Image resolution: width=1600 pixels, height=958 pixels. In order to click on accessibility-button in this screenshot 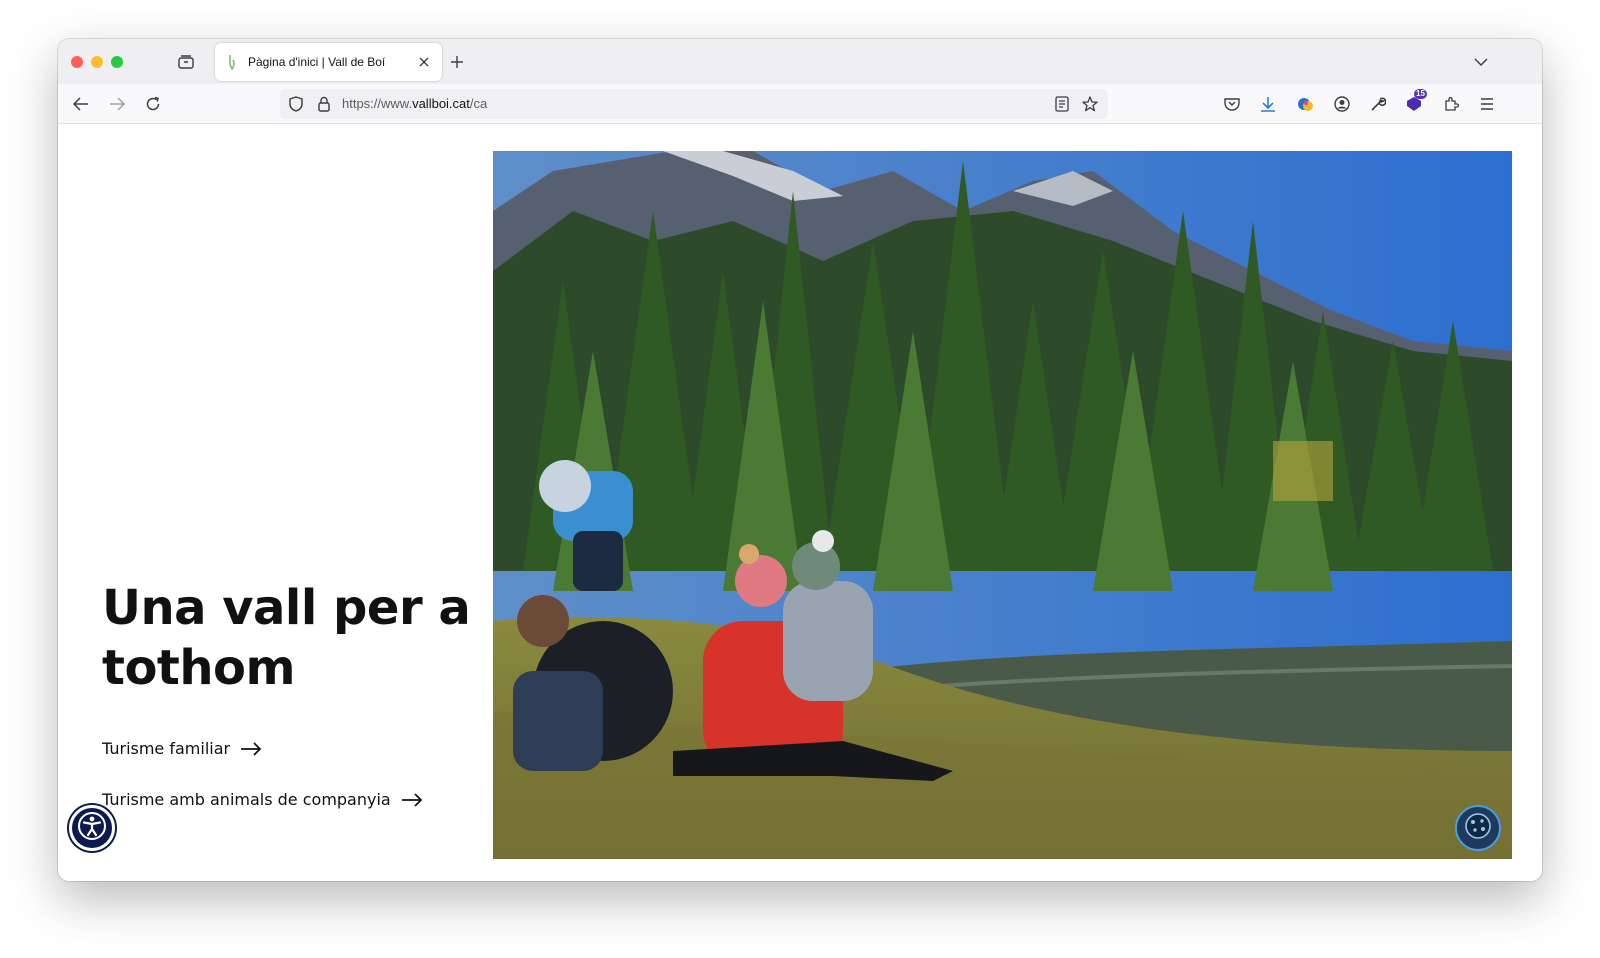, I will do `click(92, 828)`.